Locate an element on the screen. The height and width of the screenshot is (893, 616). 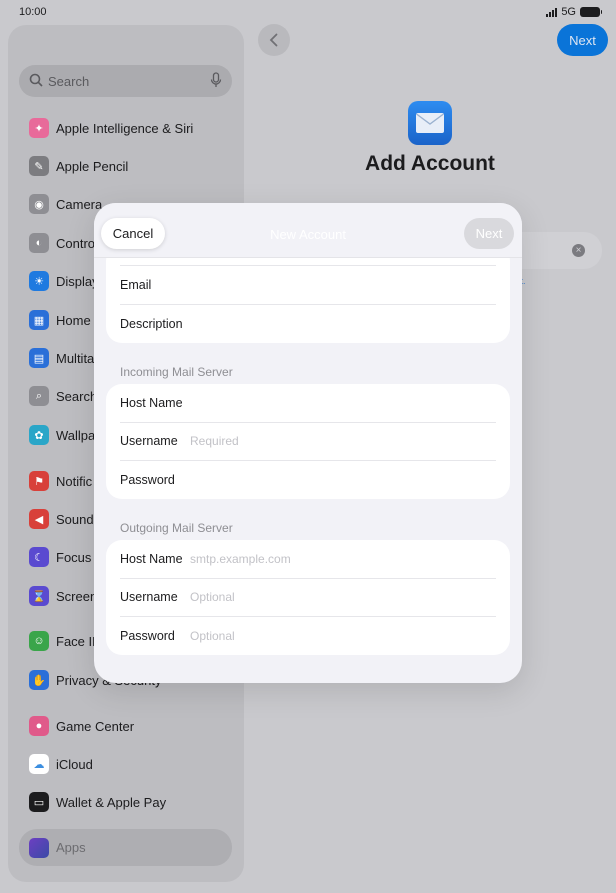
cancel-button: Cancel is located at coordinates (133, 233).